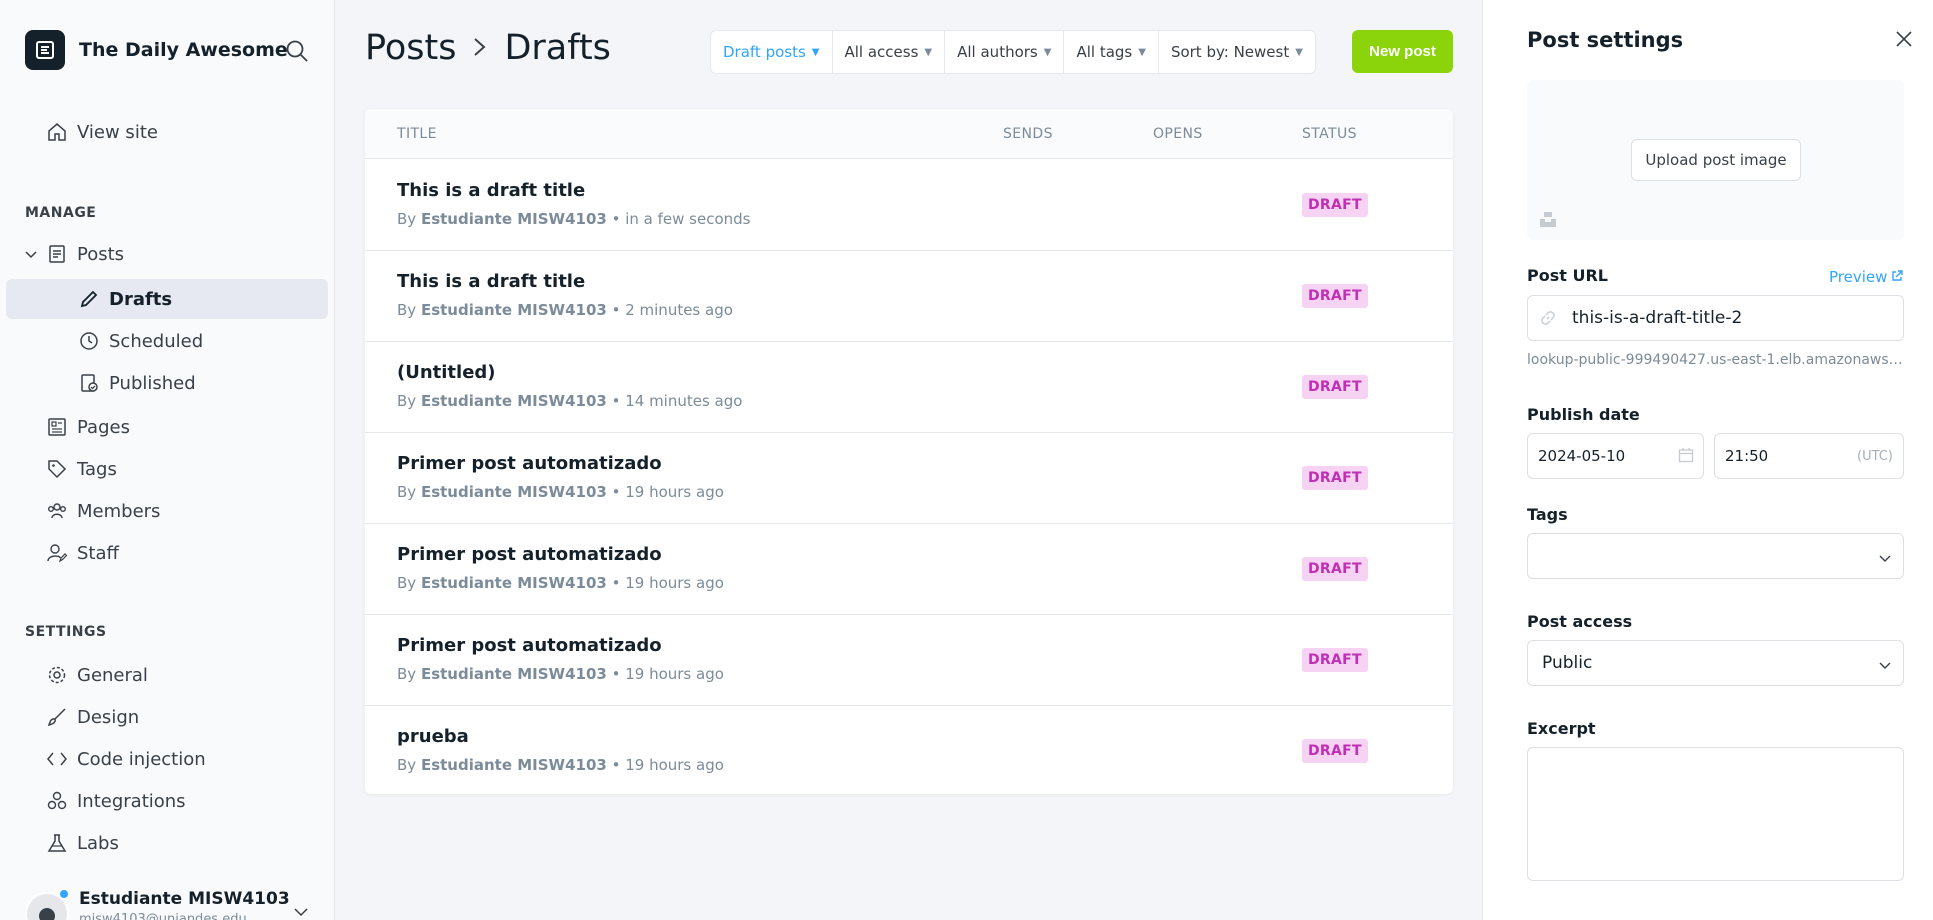  Describe the element at coordinates (1548, 221) in the screenshot. I see `unsplash-icon` at that location.